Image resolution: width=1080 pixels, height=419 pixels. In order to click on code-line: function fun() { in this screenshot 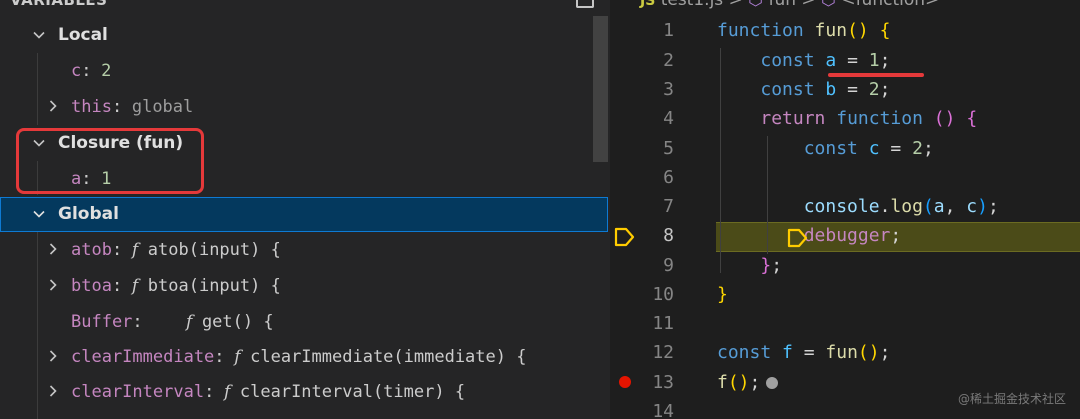, I will do `click(803, 30)`.